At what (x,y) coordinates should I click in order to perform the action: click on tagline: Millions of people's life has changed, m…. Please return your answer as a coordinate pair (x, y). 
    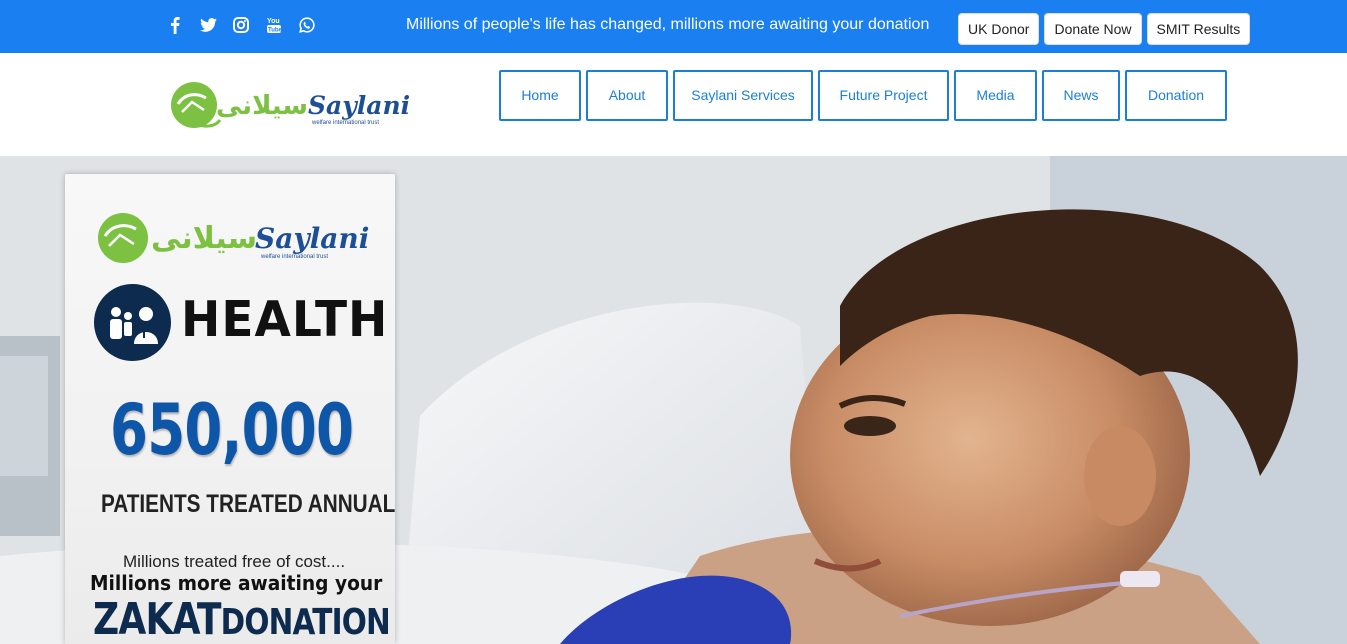
    Looking at the image, I should click on (668, 24).